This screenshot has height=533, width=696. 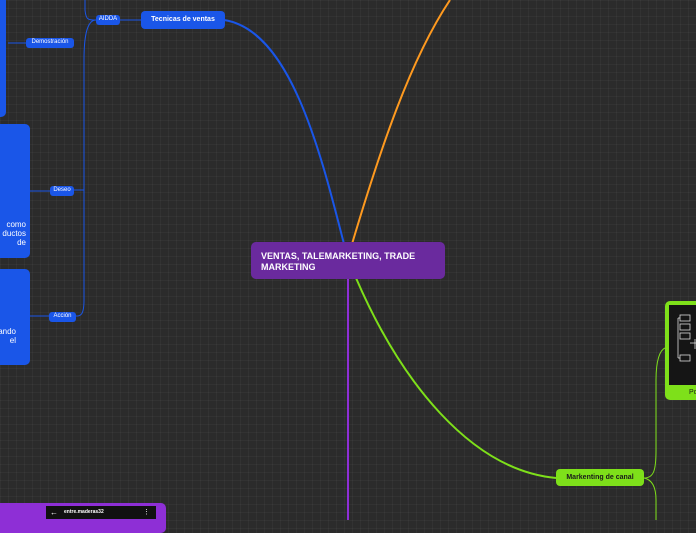 I want to click on green-branch-line, so click(x=456, y=378).